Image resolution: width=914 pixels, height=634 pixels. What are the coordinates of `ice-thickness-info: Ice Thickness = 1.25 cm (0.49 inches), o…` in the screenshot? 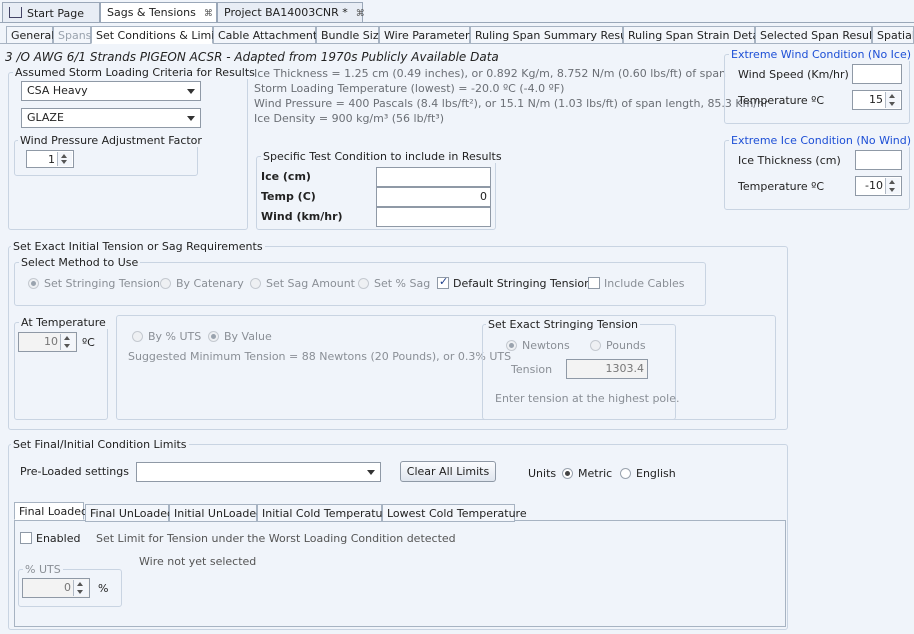 It's located at (490, 73).